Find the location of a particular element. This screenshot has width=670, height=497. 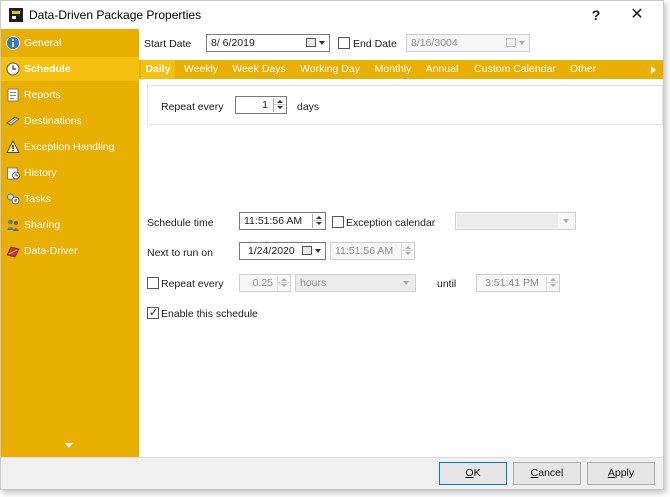

repeat-every-checkbox is located at coordinates (153, 283).